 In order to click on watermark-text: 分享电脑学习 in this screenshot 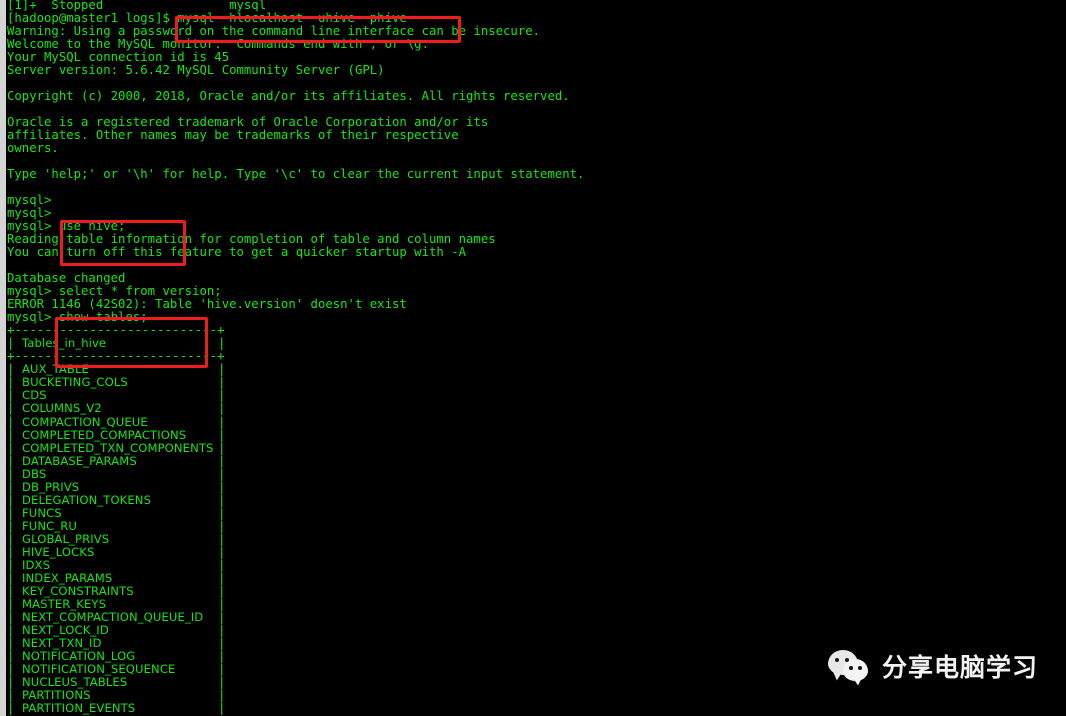, I will do `click(960, 667)`.